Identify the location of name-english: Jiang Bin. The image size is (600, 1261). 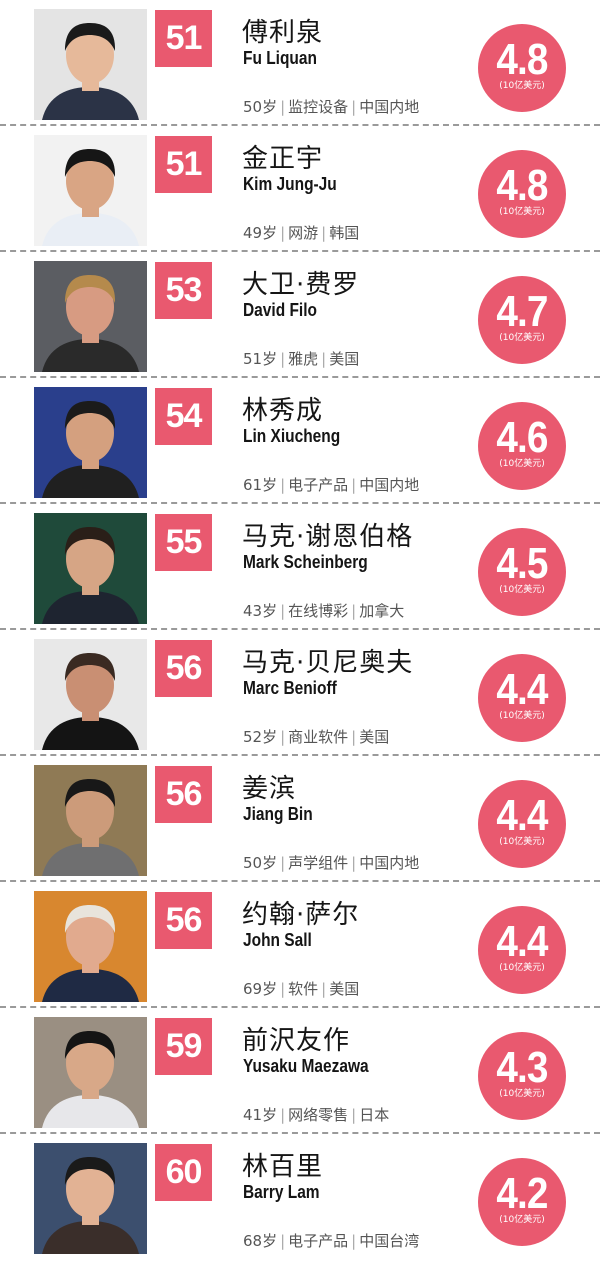
(278, 814).